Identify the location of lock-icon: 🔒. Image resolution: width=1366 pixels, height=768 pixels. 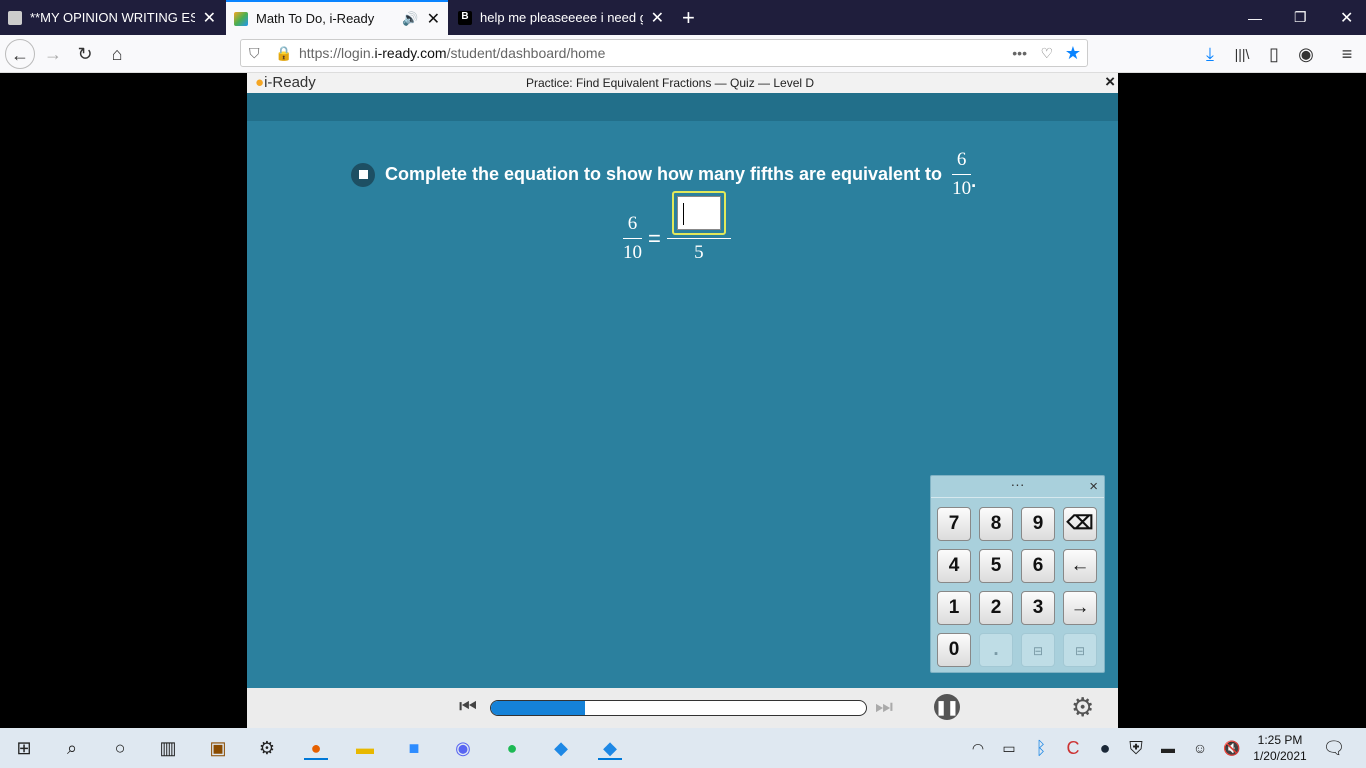
(284, 53).